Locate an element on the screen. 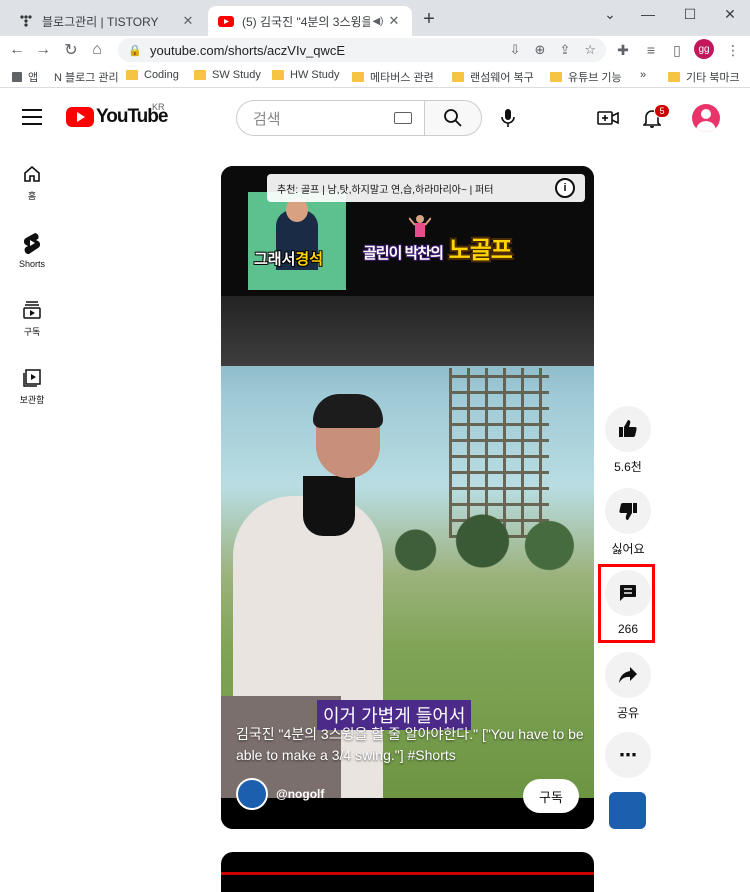 This screenshot has width=750, height=892. dislike-action: 싫어요 is located at coordinates (628, 522).